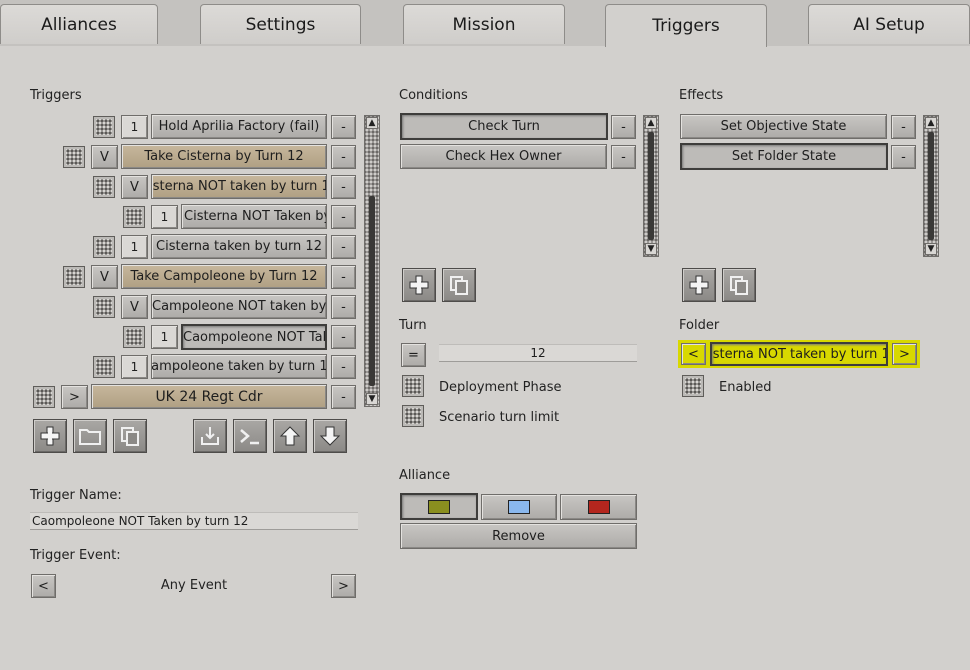 The width and height of the screenshot is (970, 670). I want to click on turn-operator-button: =, so click(413, 355).